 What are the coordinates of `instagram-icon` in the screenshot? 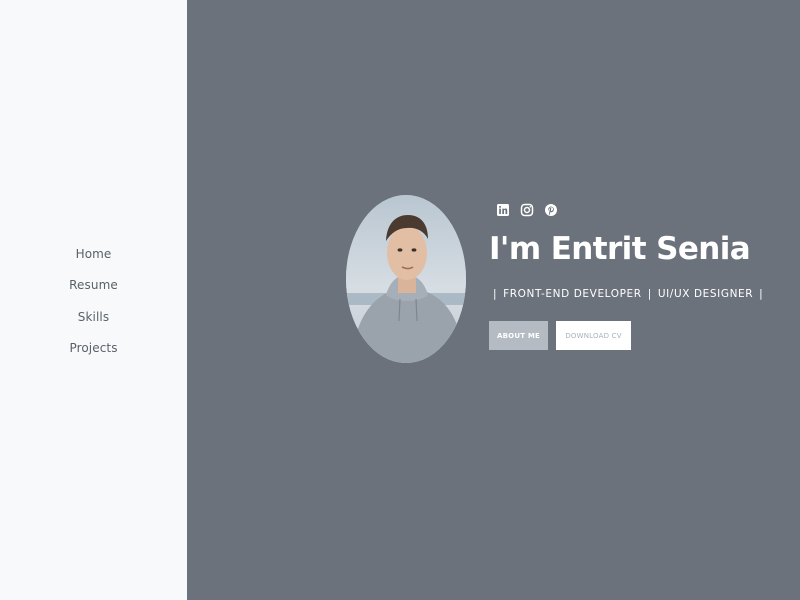 It's located at (527, 210).